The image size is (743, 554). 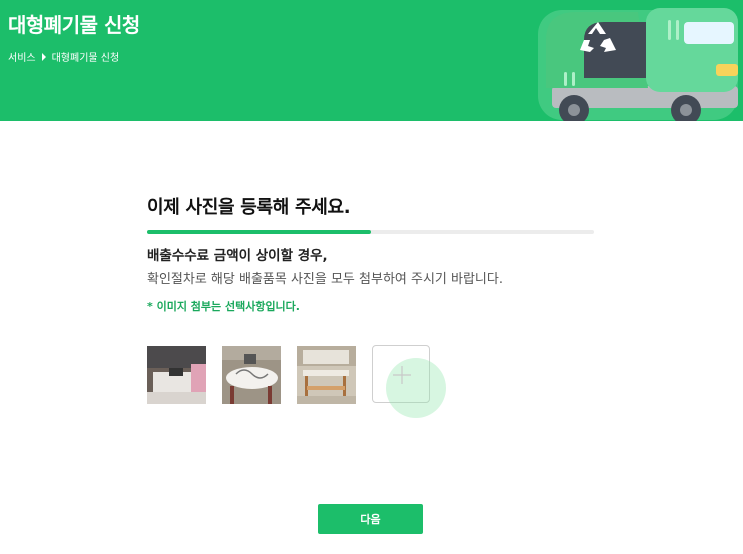 I want to click on step-title: 이제 사진을 등록해 주세요., so click(x=249, y=207).